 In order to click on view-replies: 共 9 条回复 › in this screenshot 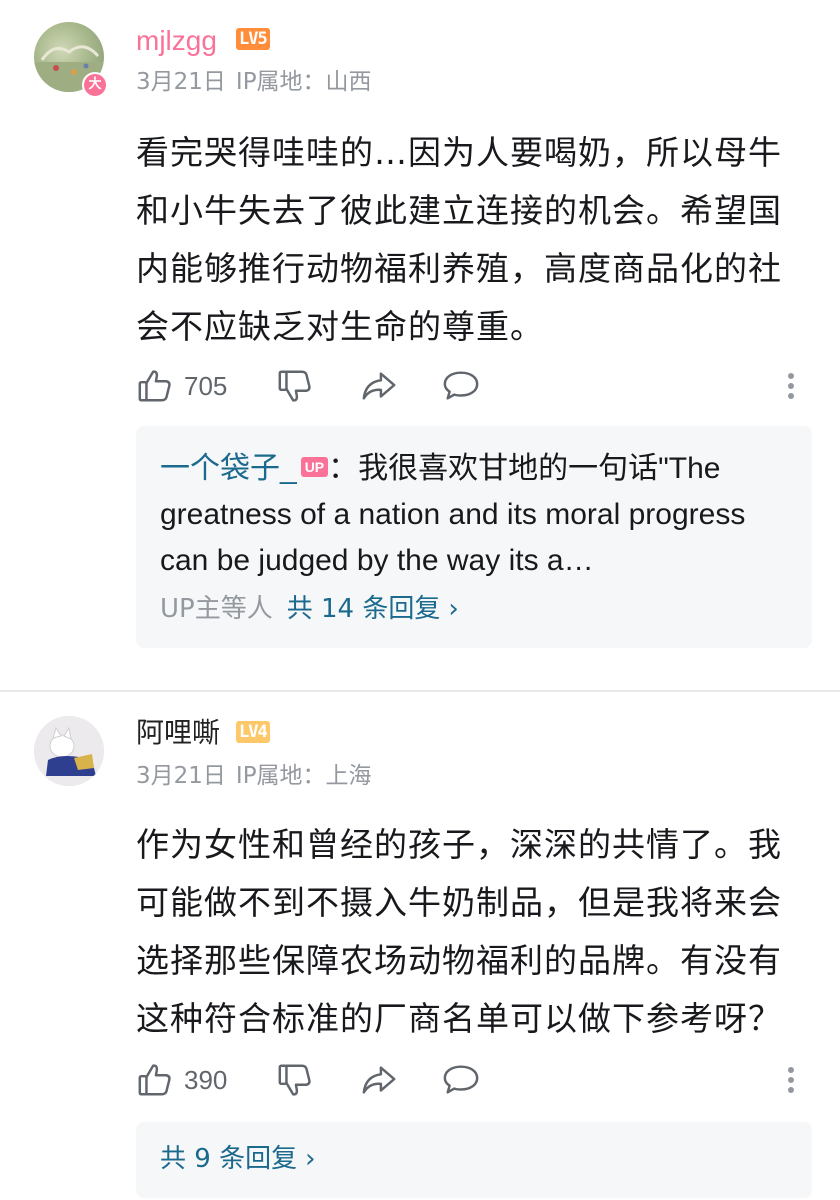, I will do `click(237, 1159)`.